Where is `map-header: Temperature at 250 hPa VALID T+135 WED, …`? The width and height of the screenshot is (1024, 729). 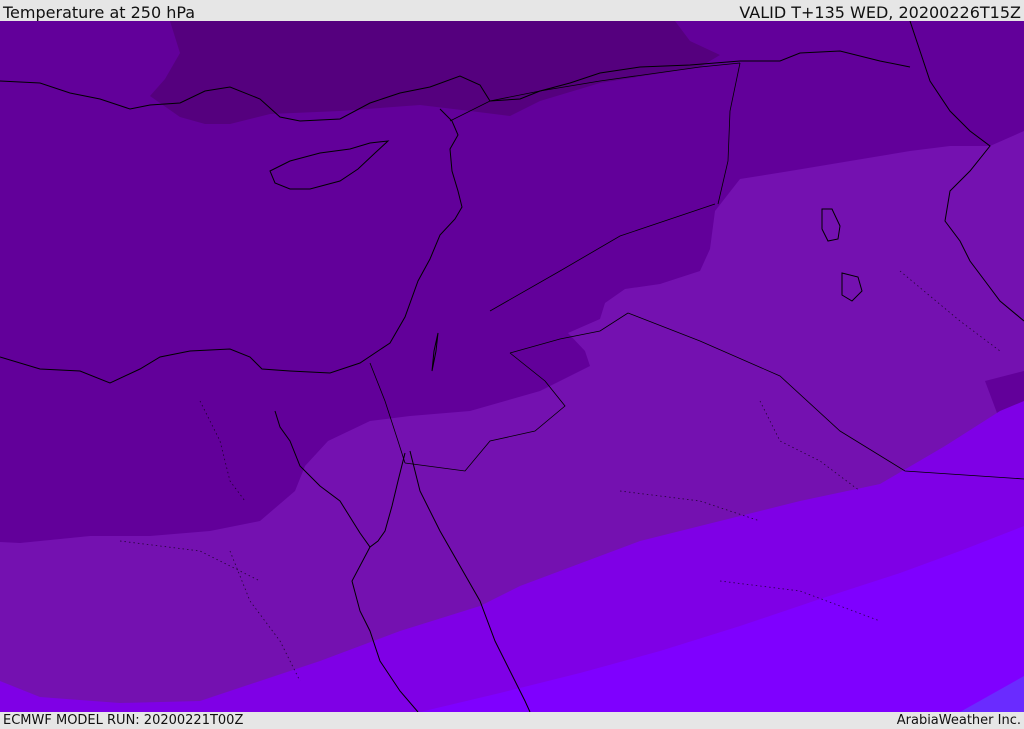
map-header: Temperature at 250 hPa VALID T+135 WED, … is located at coordinates (512, 11).